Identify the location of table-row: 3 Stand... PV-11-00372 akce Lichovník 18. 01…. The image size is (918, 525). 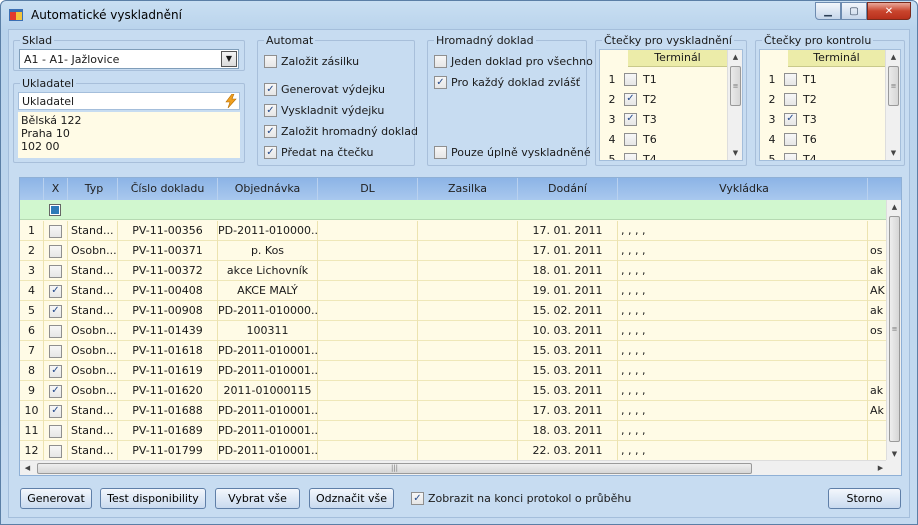
(453, 271).